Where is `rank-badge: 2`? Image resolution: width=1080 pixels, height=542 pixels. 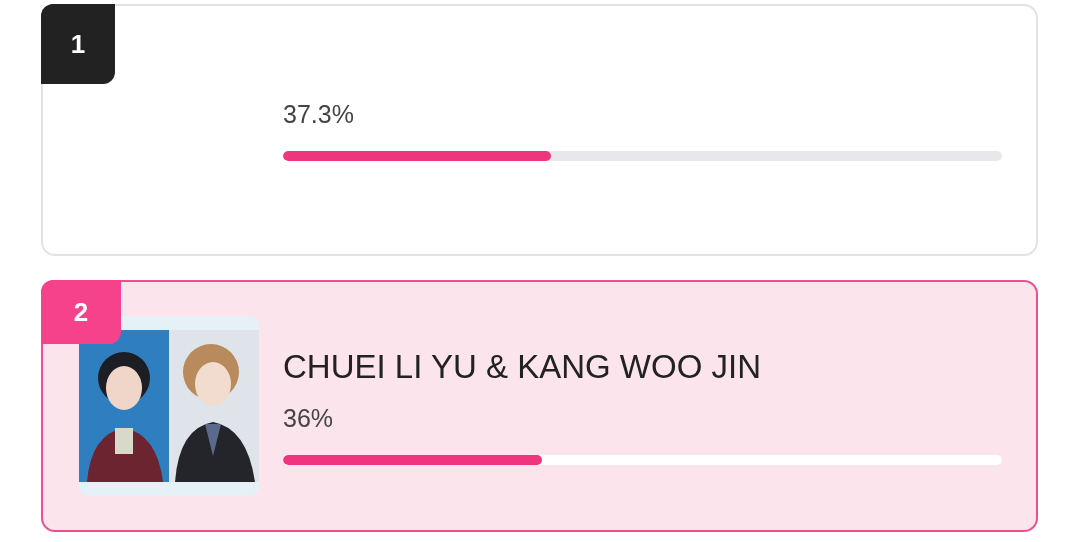
rank-badge: 2 is located at coordinates (81, 312).